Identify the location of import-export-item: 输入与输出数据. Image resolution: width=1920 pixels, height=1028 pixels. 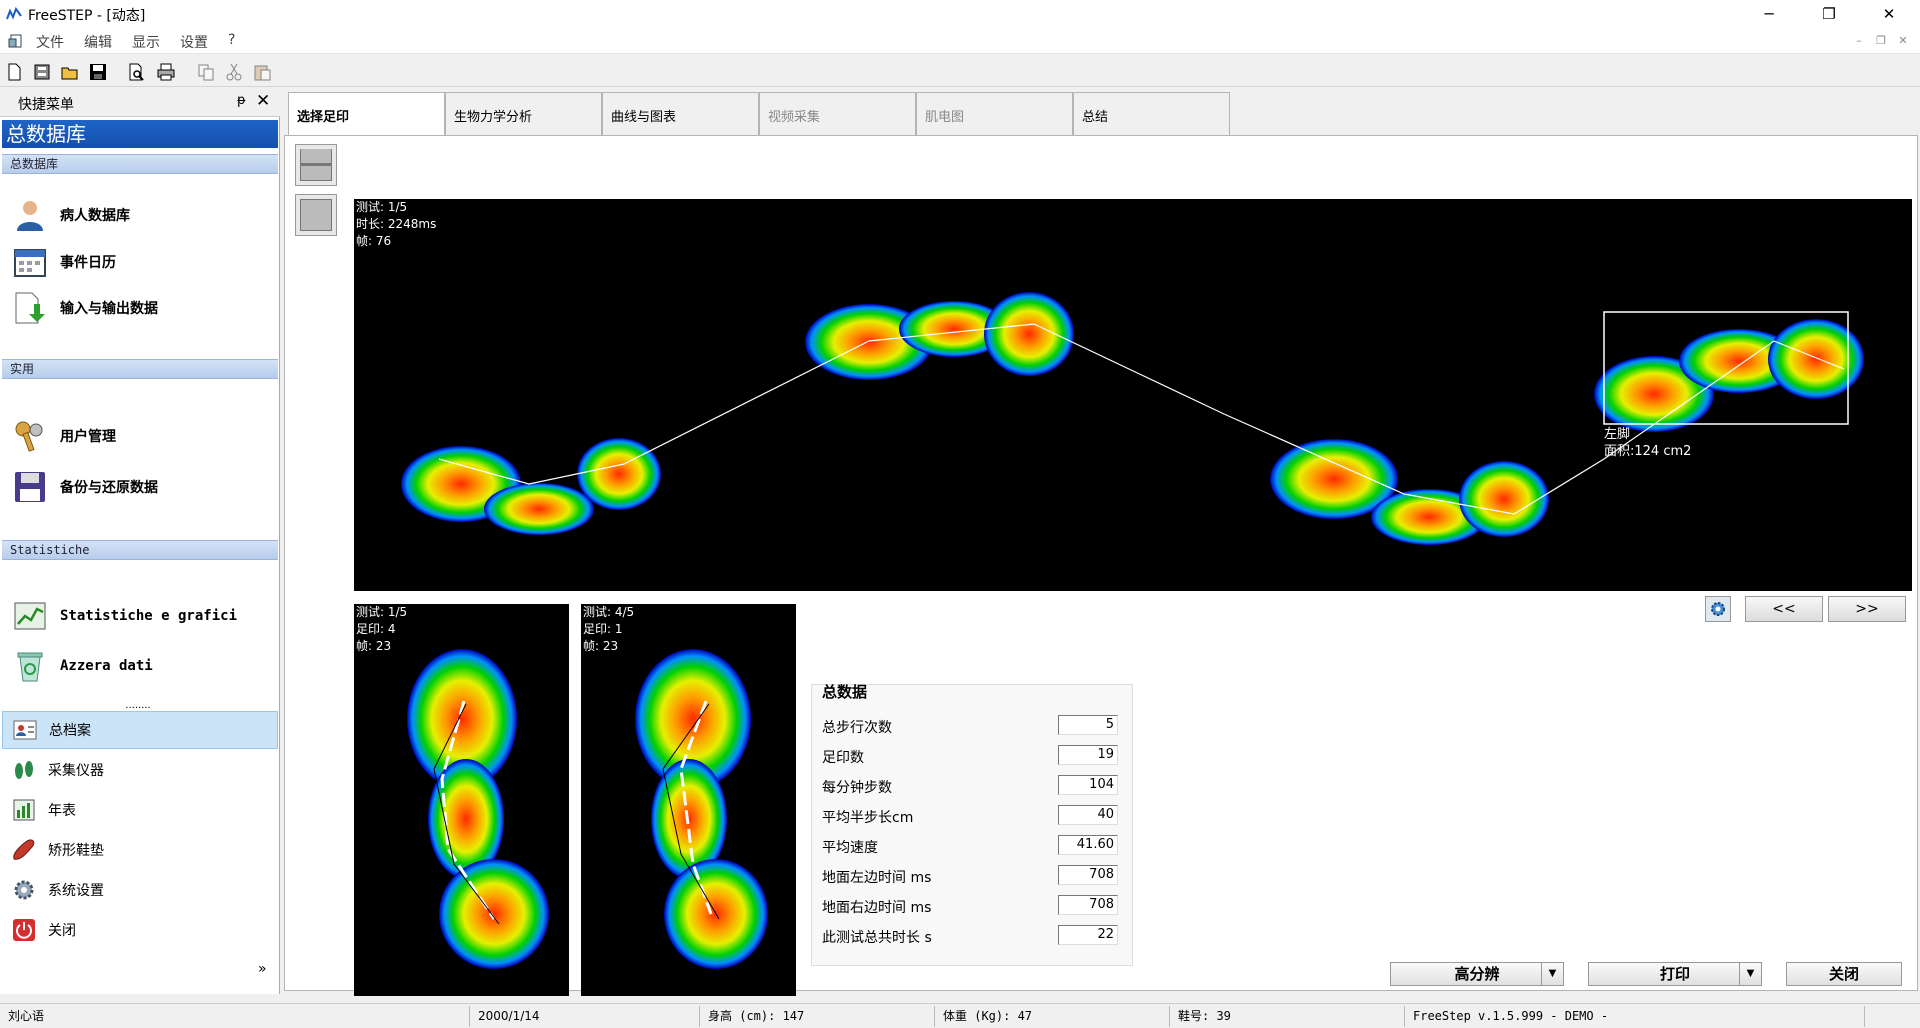
(142, 308).